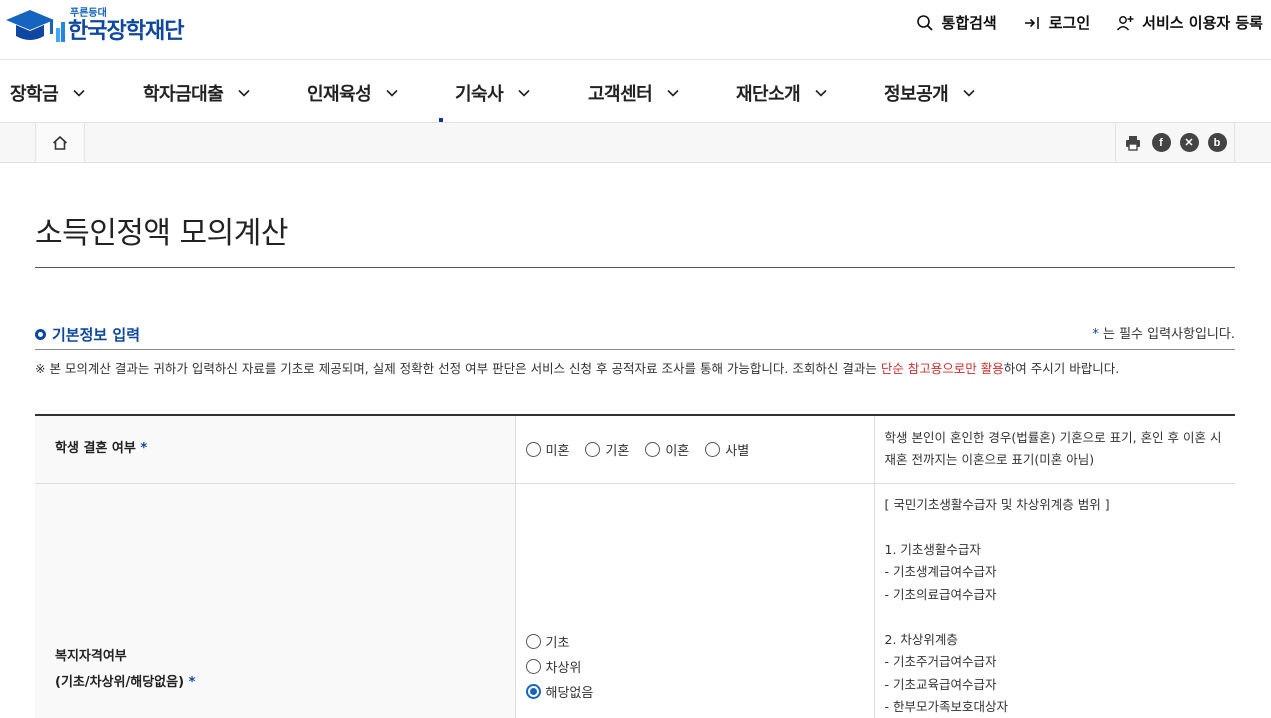 Image resolution: width=1271 pixels, height=718 pixels. I want to click on user-add-icon, so click(1125, 23).